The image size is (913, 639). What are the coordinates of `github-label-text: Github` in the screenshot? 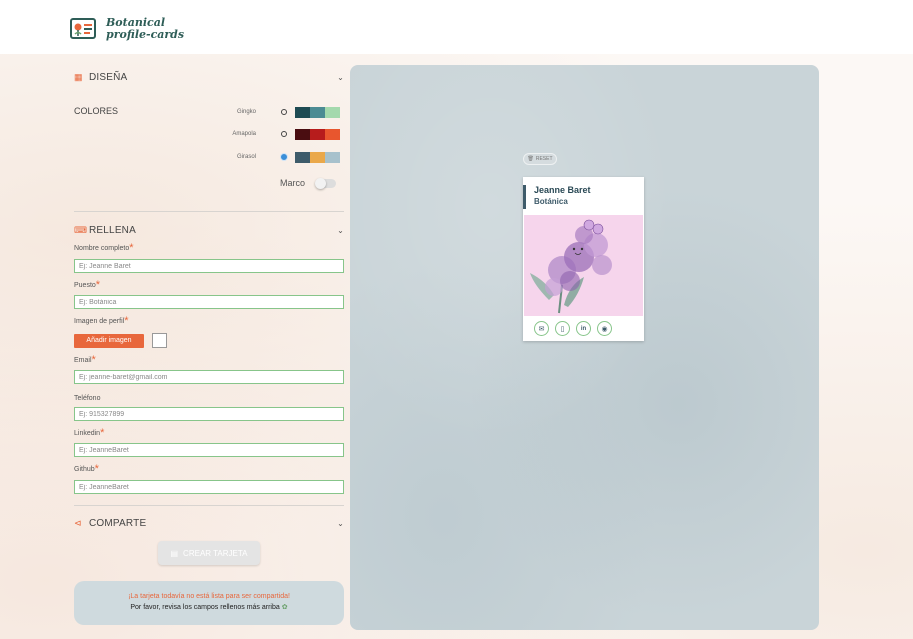 It's located at (84, 469).